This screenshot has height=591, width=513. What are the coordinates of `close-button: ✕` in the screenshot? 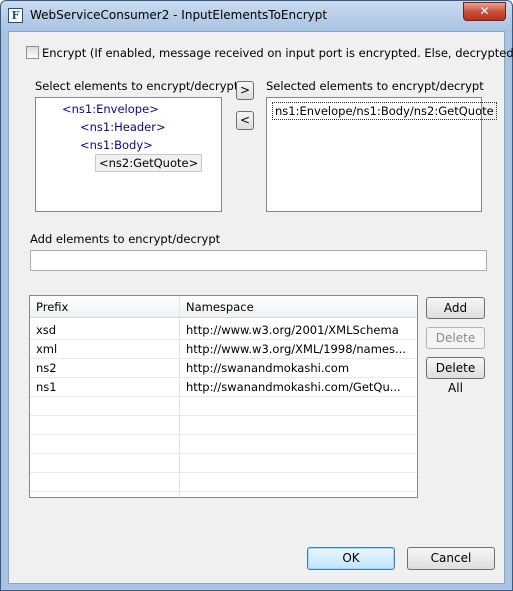 It's located at (484, 11).